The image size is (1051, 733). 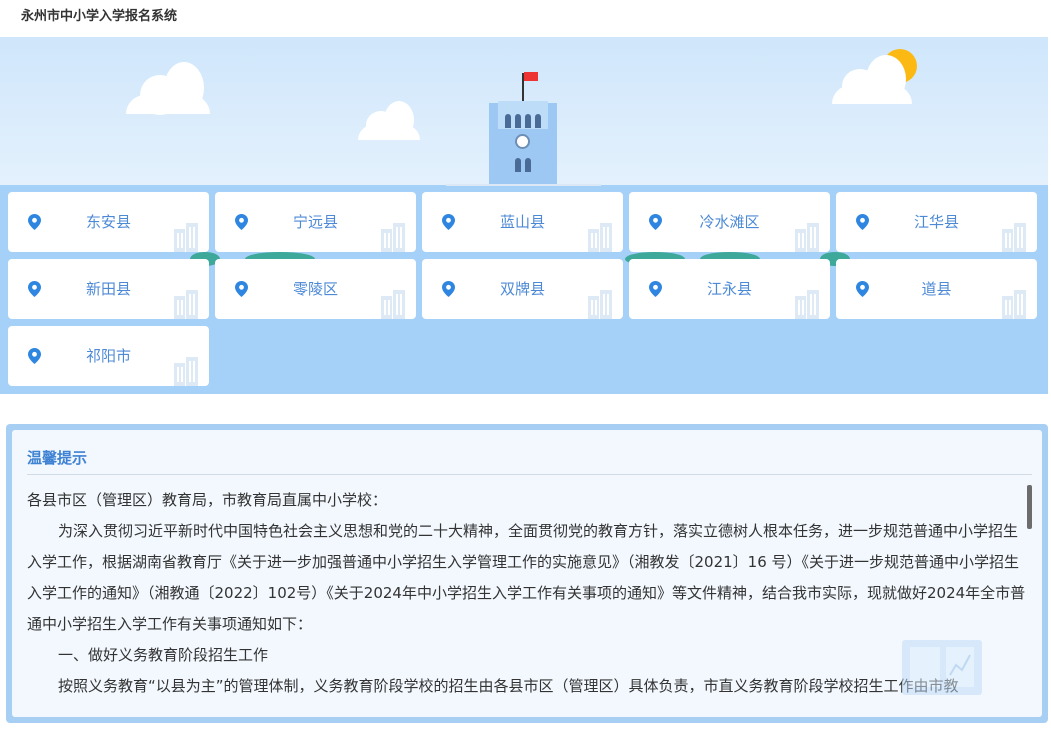 What do you see at coordinates (729, 222) in the screenshot?
I see `county-card: 冷水滩区` at bounding box center [729, 222].